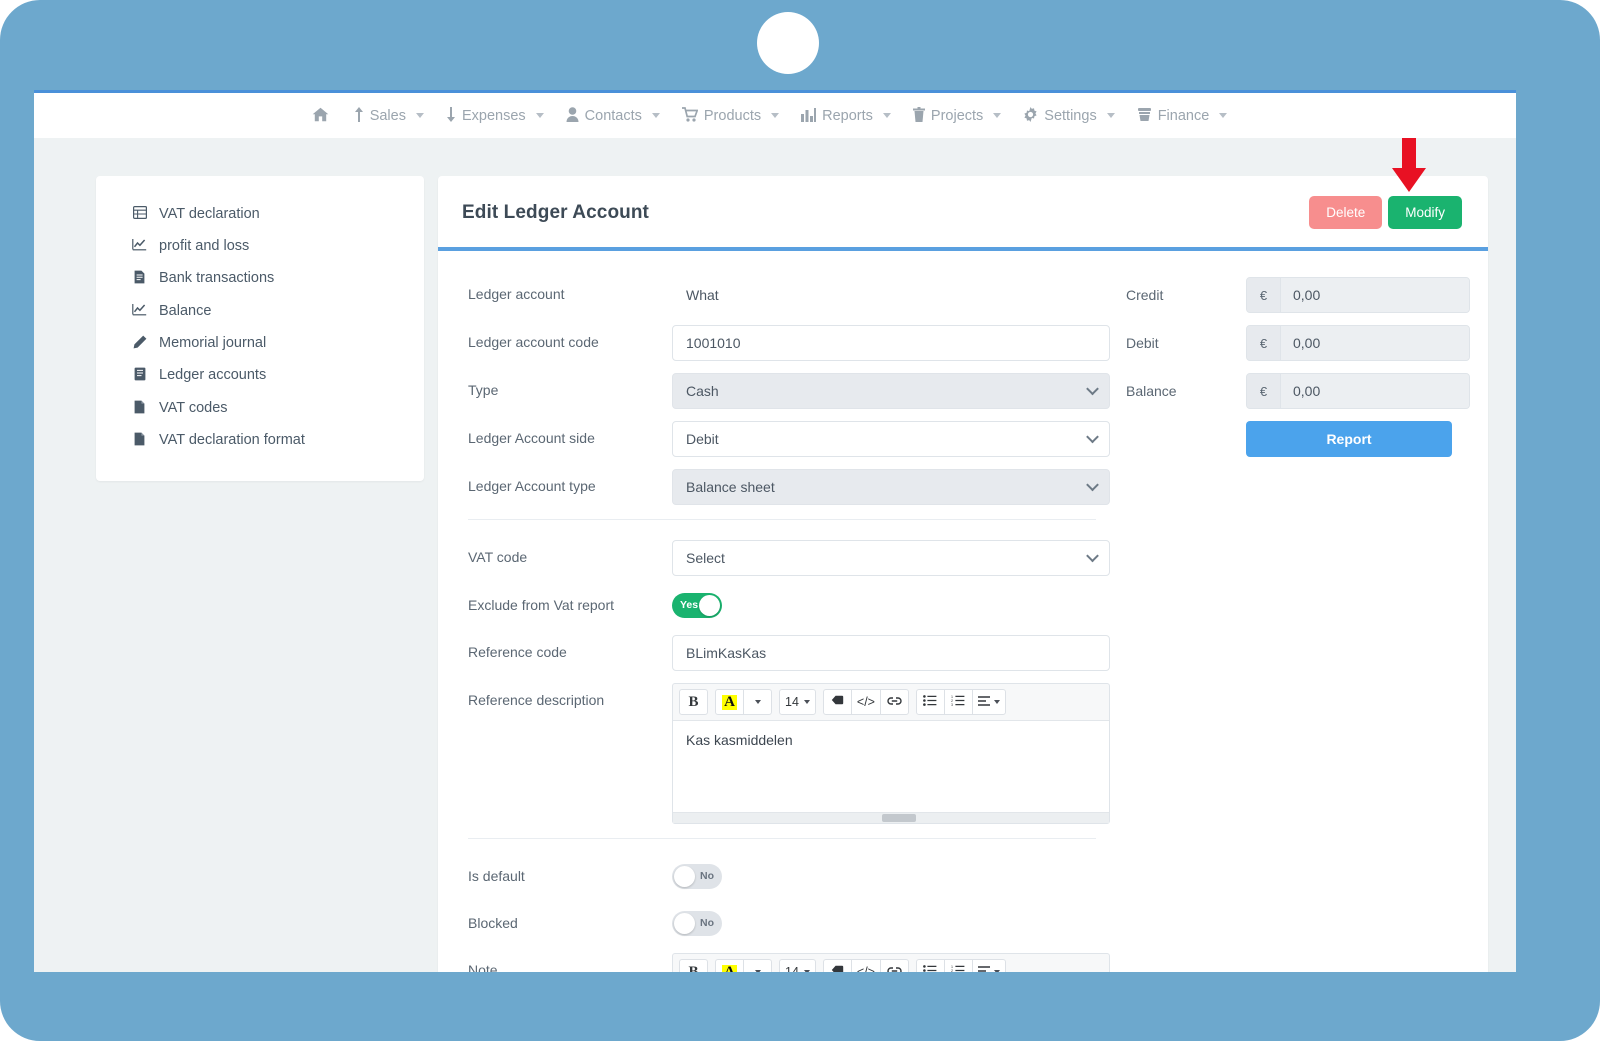 This screenshot has width=1600, height=1041. I want to click on section-divider, so click(782, 838).